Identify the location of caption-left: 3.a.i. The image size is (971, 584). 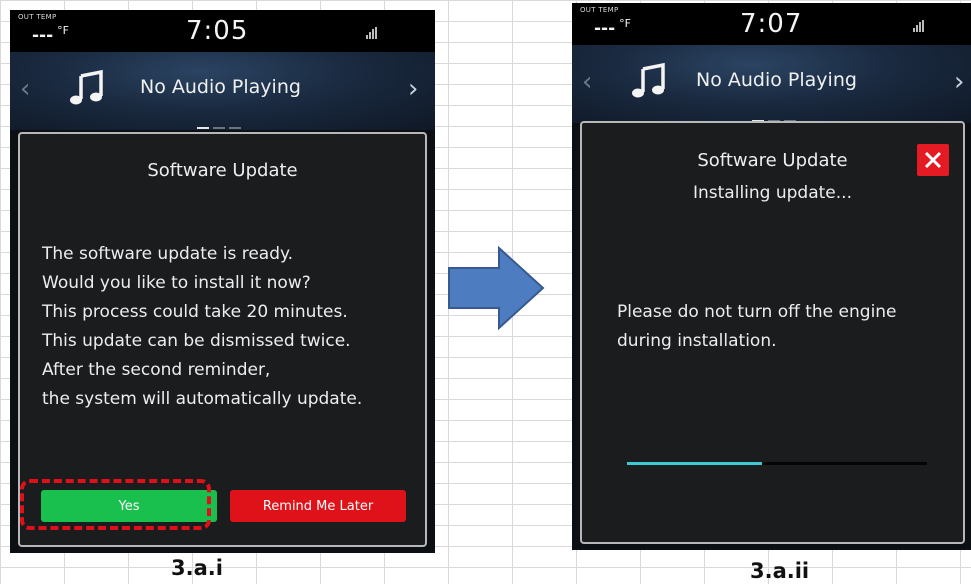
(197, 568).